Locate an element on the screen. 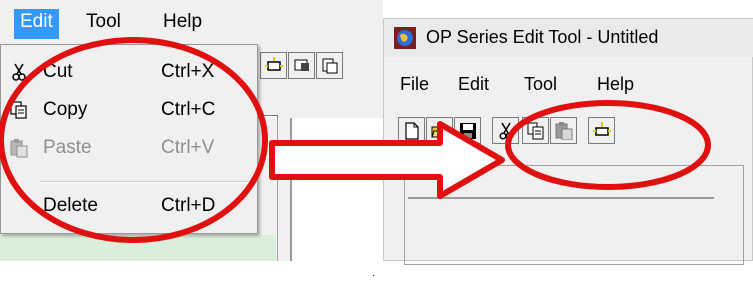  toolbar-extra-button is located at coordinates (329, 65).